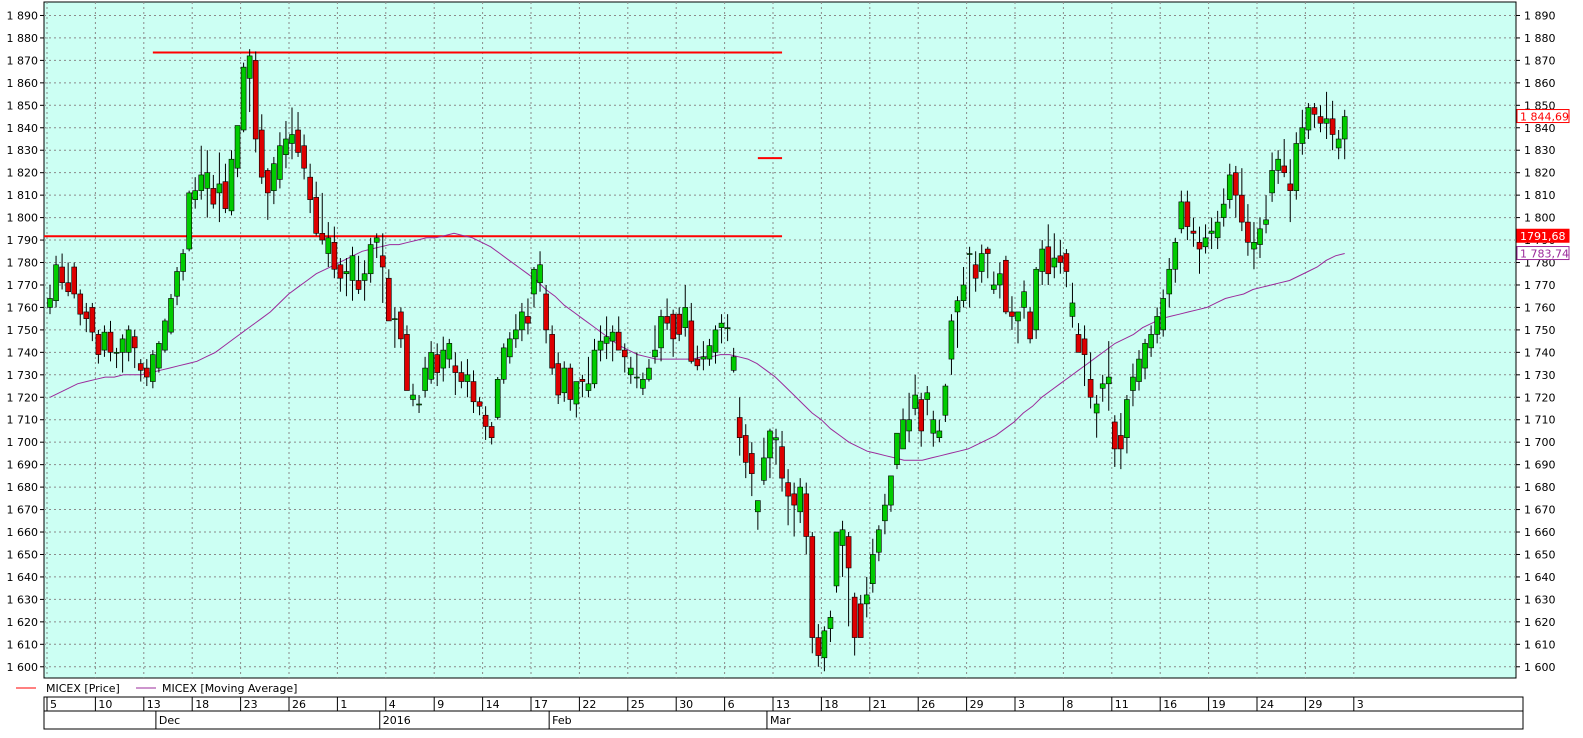 This screenshot has height=738, width=1583. Describe the element at coordinates (23, 442) in the screenshot. I see `y-tick-label-left: 1 700` at that location.